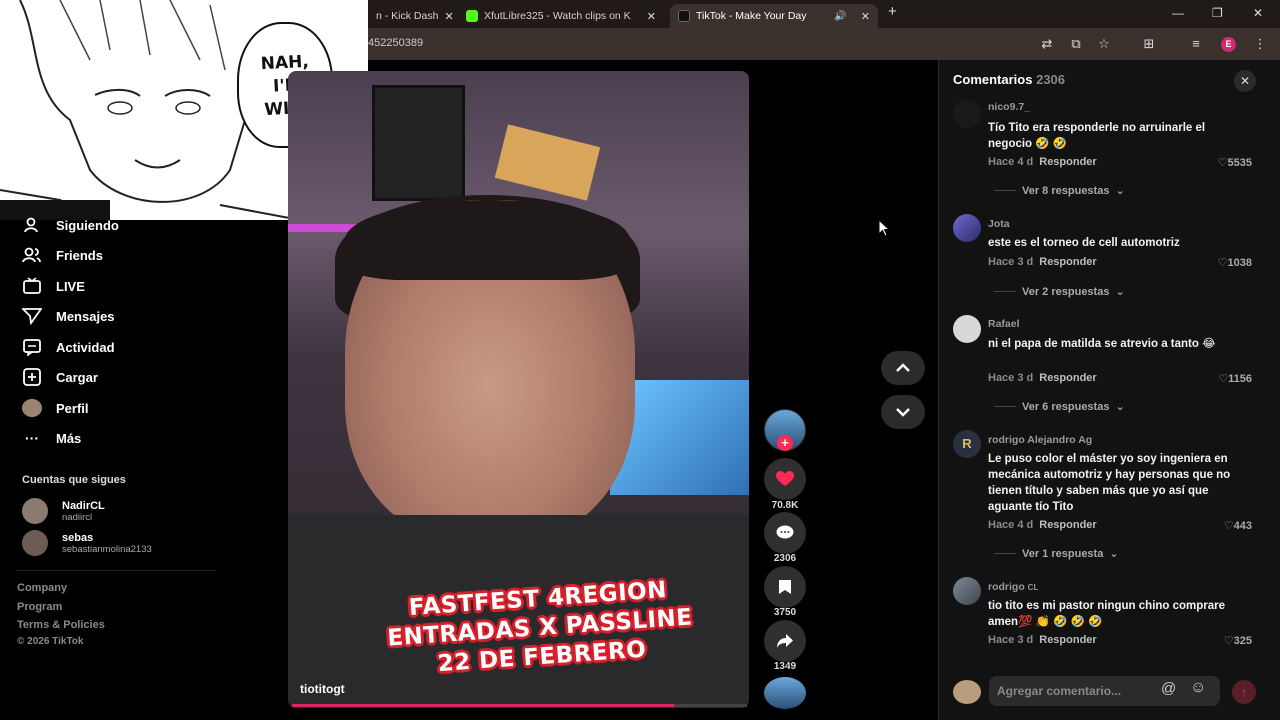 The height and width of the screenshot is (720, 1280). I want to click on comment-meta: Hace 4 d Responder, so click(1042, 162).